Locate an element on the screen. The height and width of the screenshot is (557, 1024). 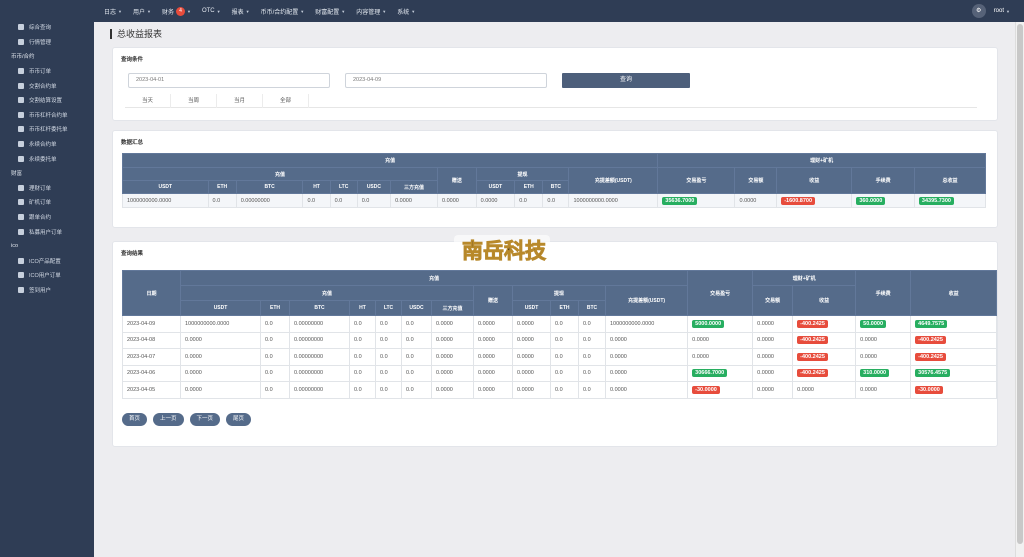
sidebar-item-label: 币币杠杆委托单 is located at coordinates (48, 130).